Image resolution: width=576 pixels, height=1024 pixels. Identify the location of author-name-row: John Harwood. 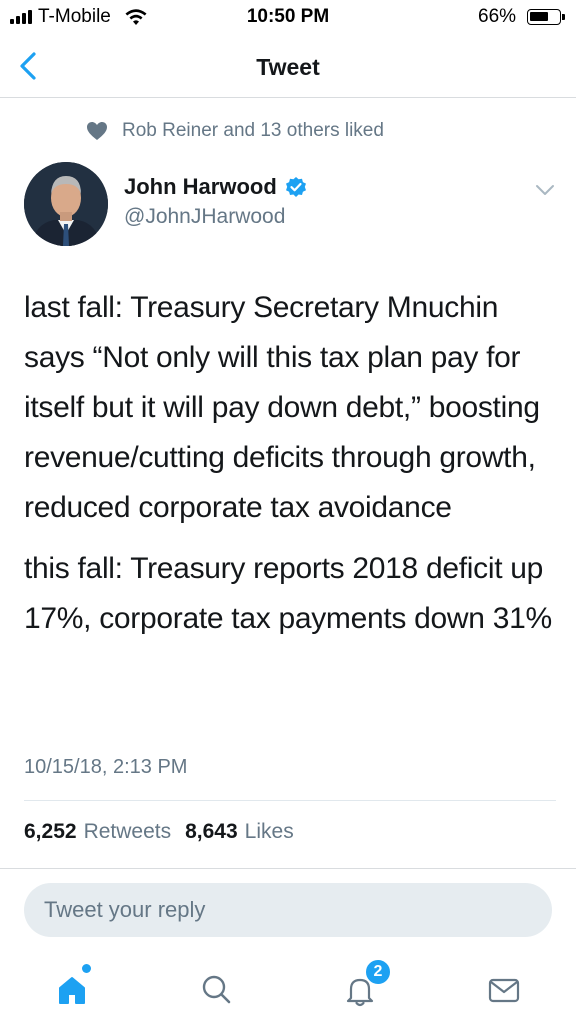
(215, 187).